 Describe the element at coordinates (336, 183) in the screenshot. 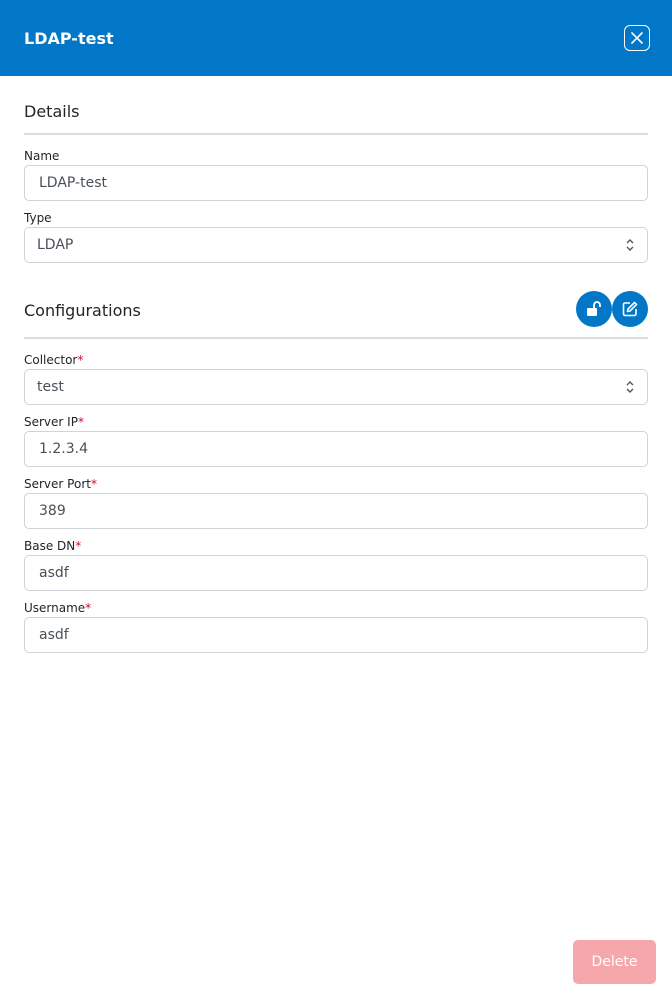

I see `name-input: LDAP-test` at that location.